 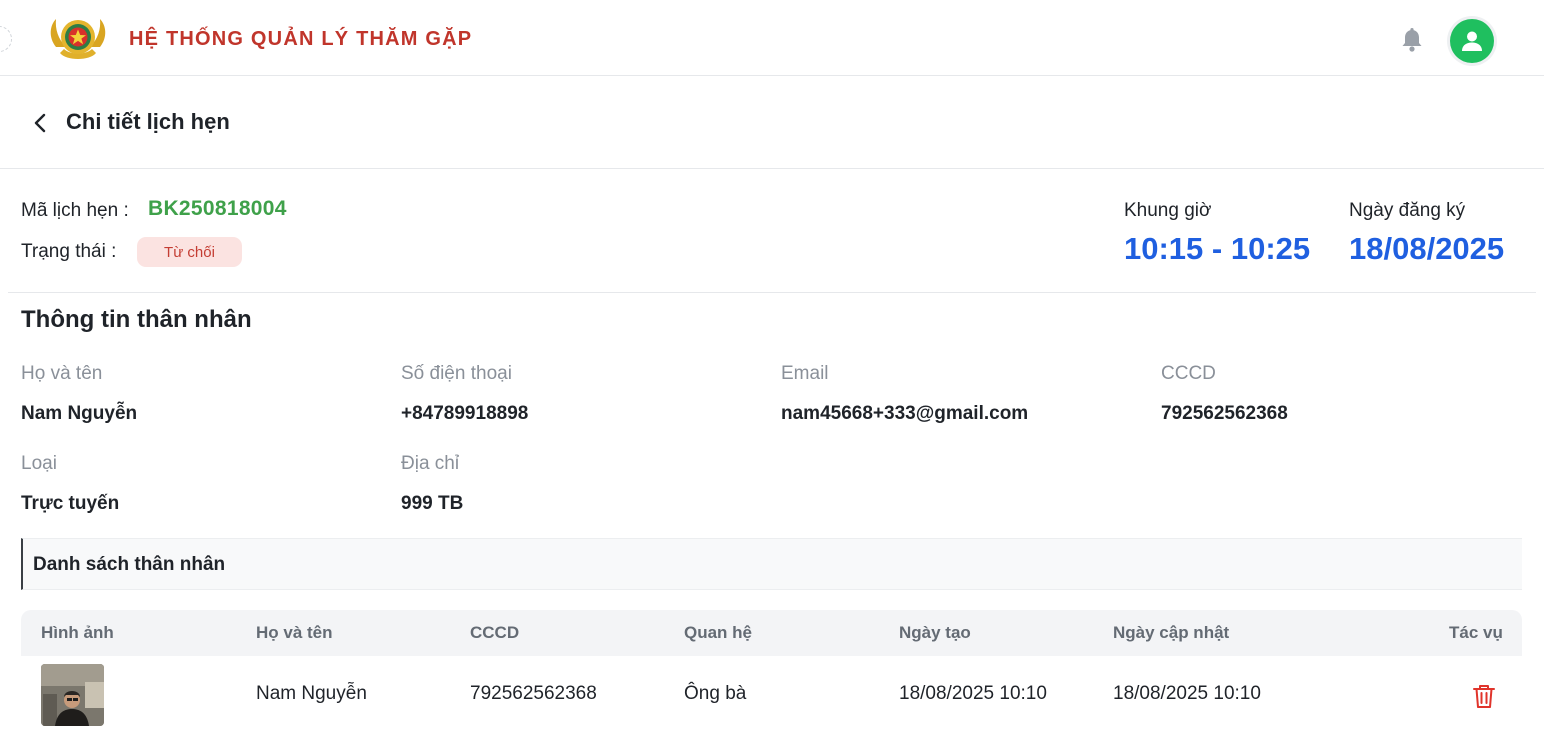 What do you see at coordinates (935, 632) in the screenshot?
I see `column-header-created: Ngày tạo` at bounding box center [935, 632].